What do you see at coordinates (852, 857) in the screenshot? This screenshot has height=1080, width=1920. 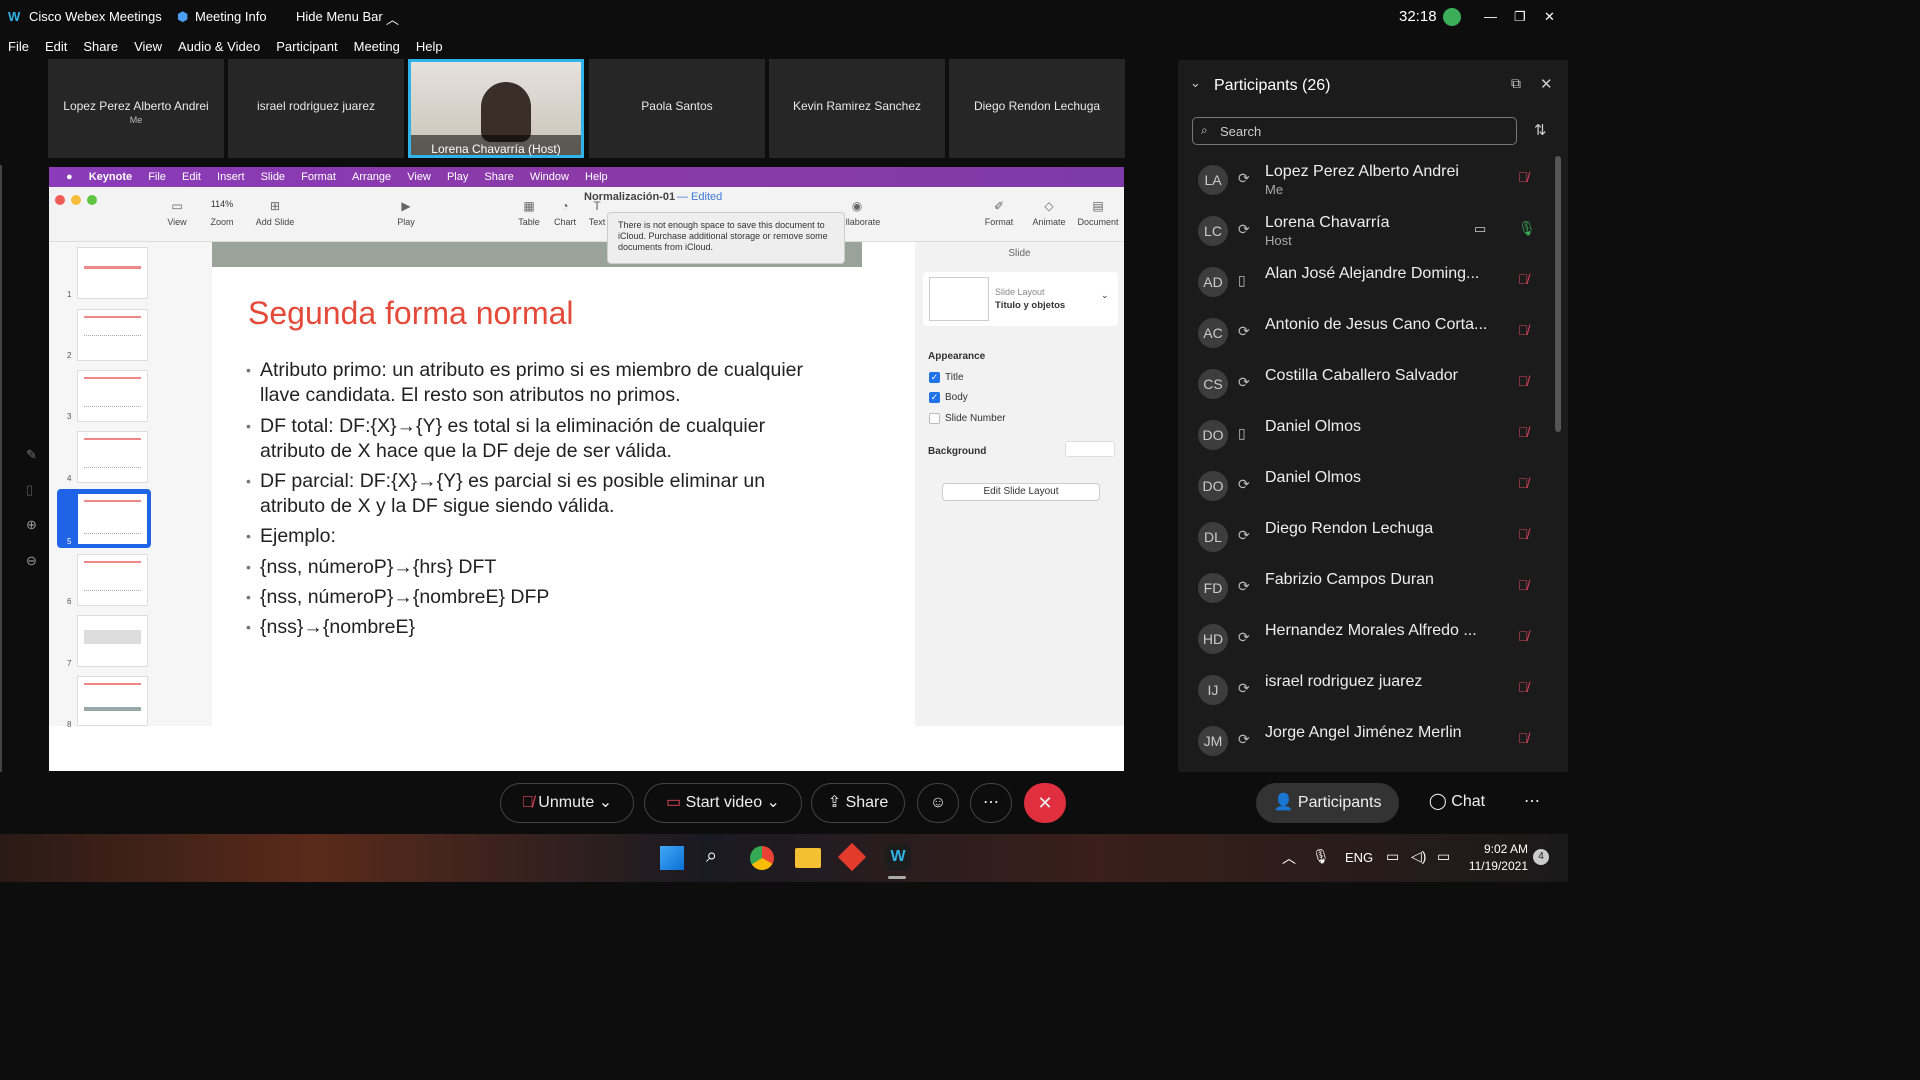 I see `app-icon` at bounding box center [852, 857].